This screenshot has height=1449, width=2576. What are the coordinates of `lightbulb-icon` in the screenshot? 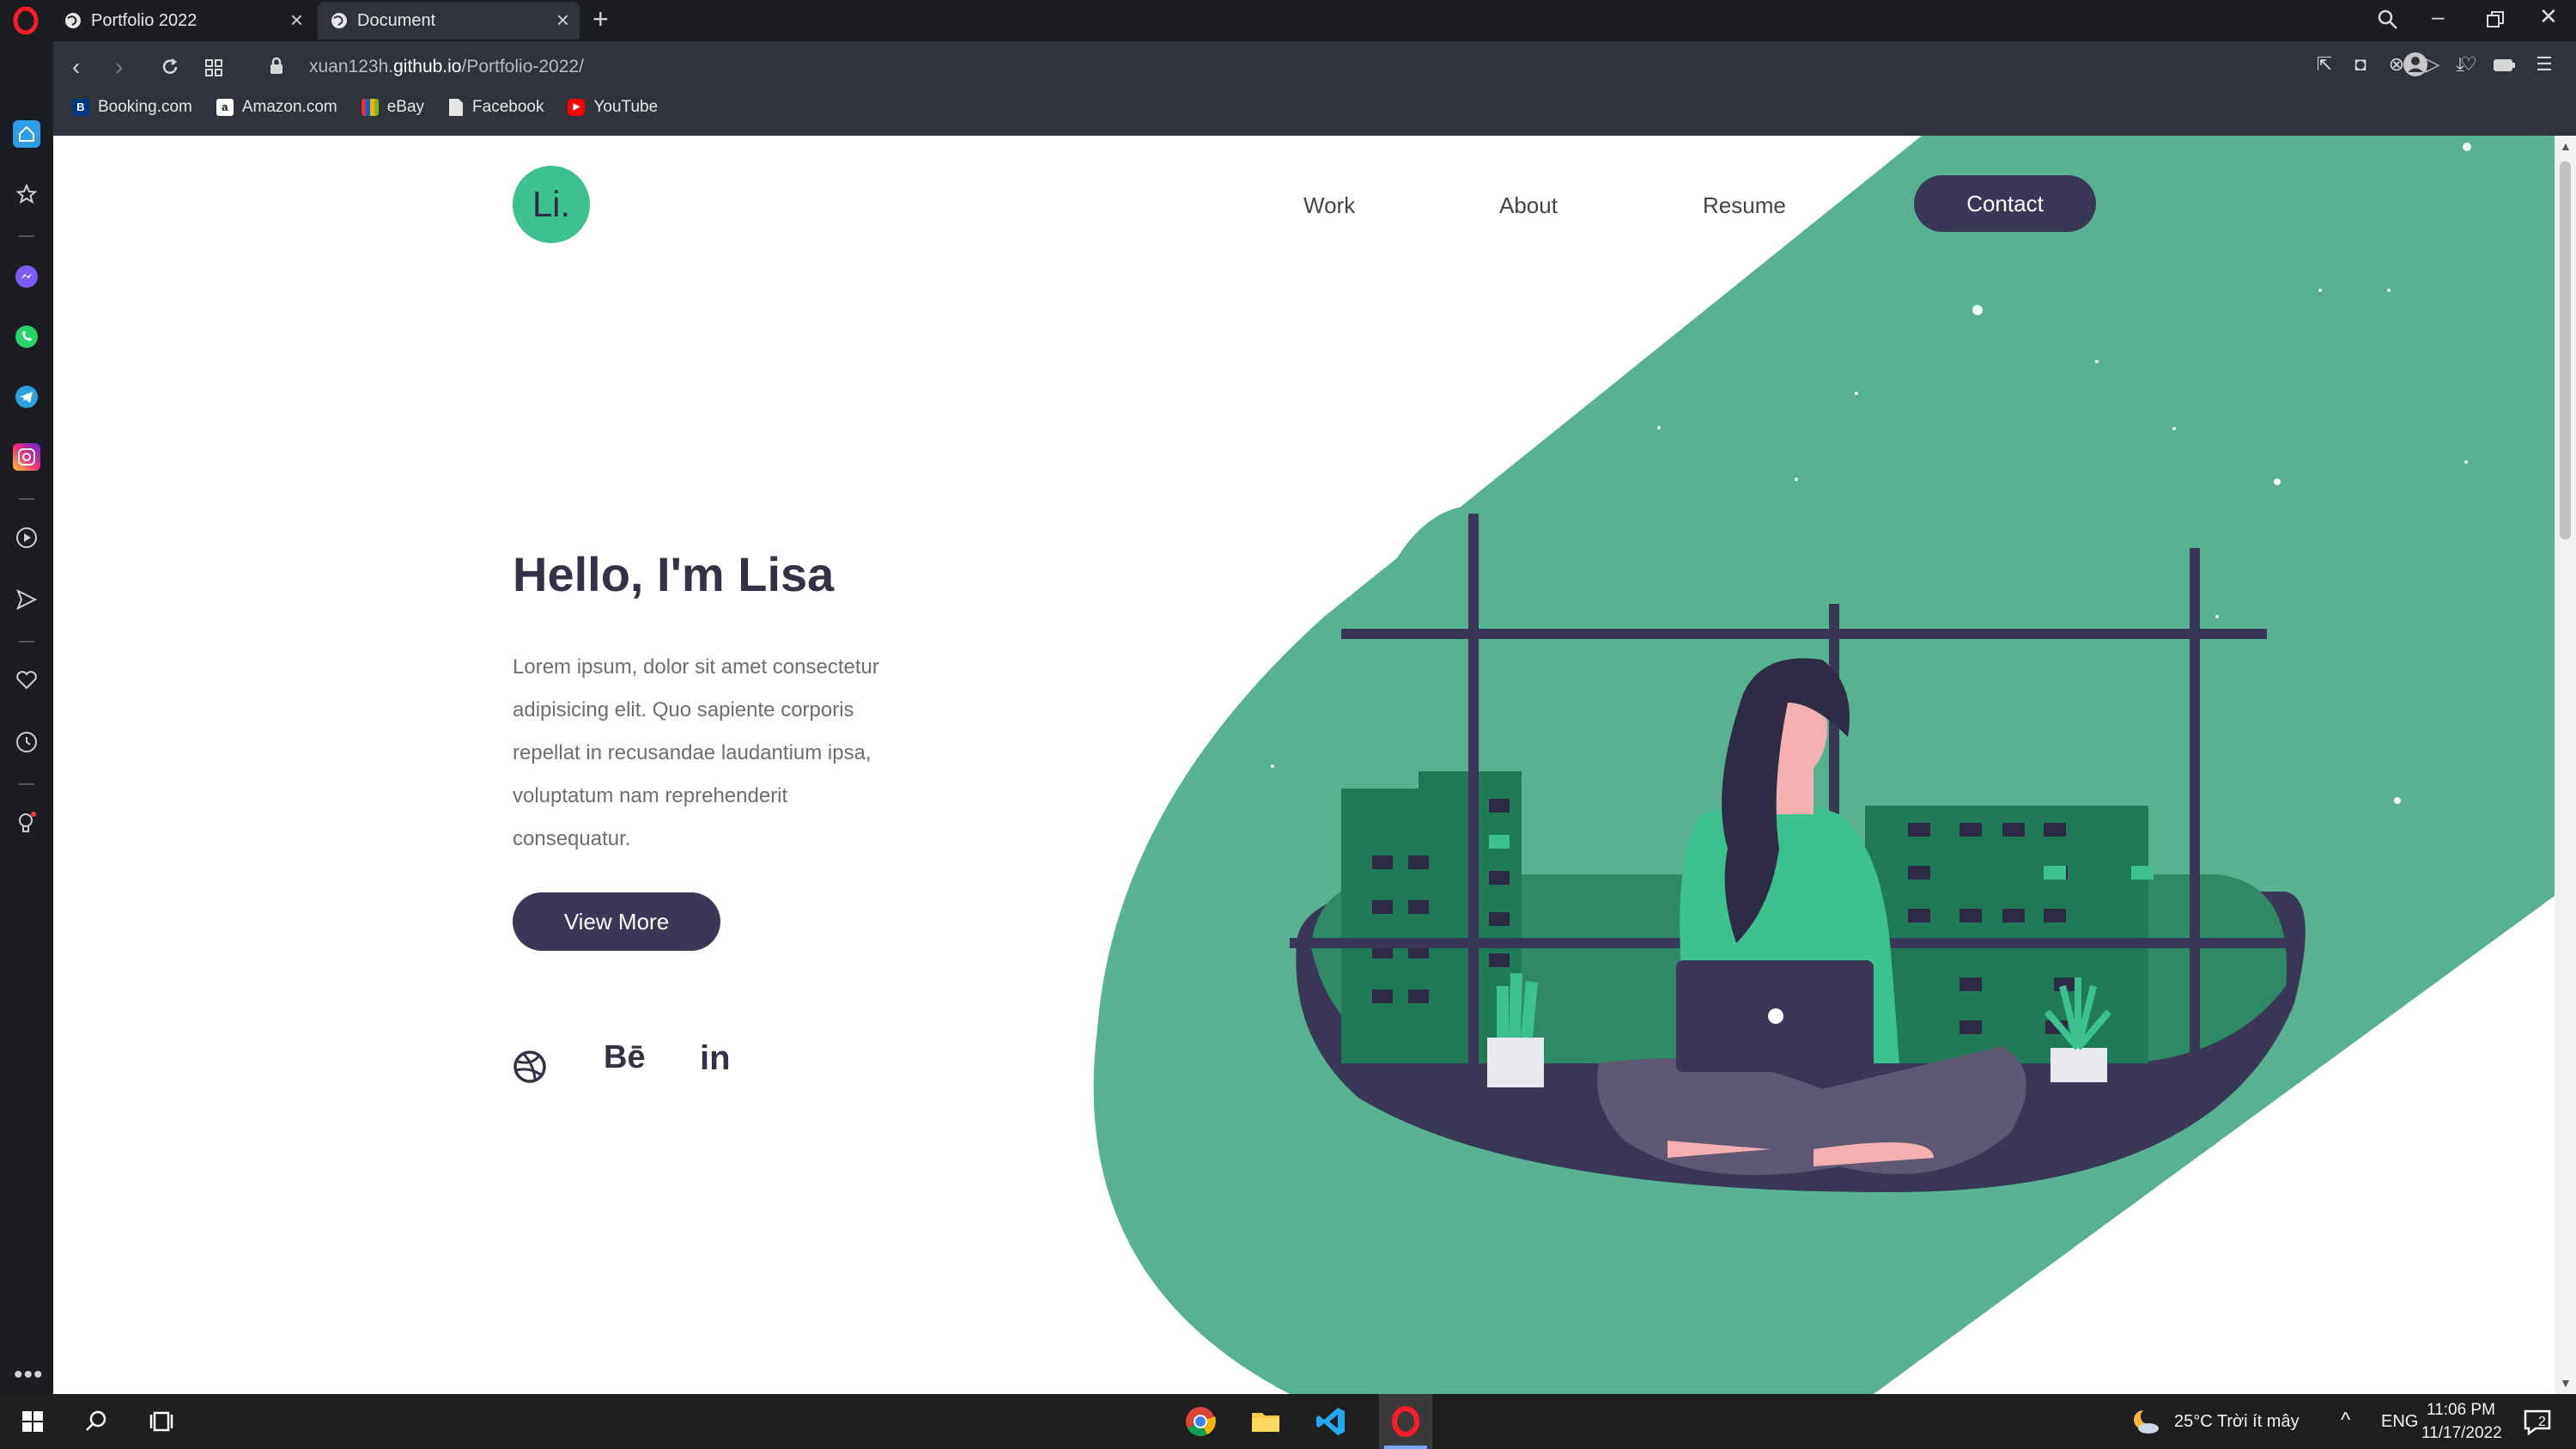 It's located at (27, 823).